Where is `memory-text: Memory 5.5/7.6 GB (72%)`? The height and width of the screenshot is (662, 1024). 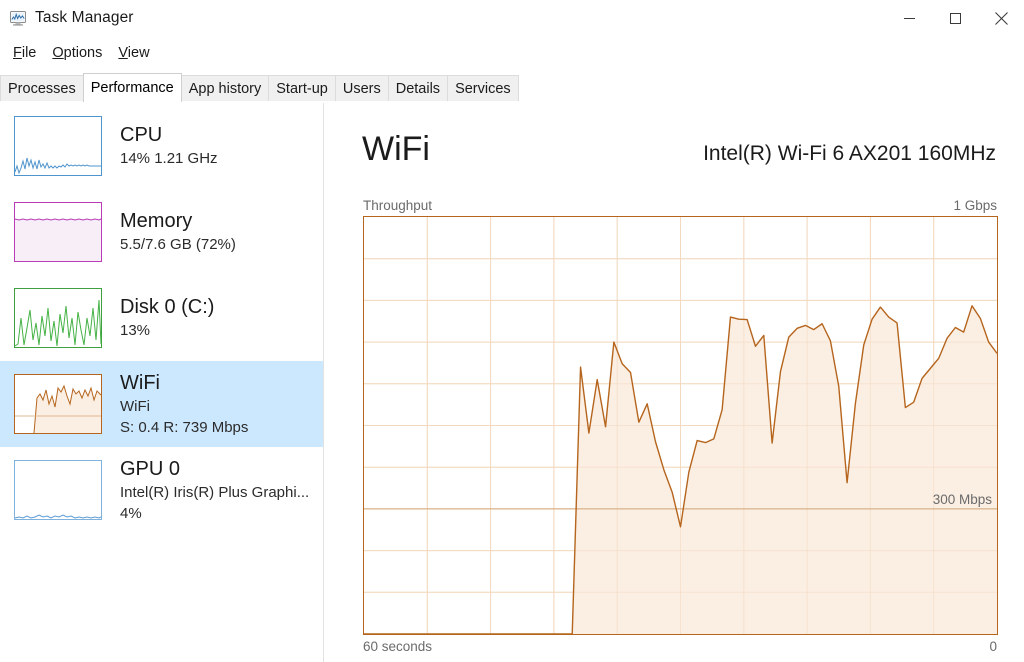 memory-text: Memory 5.5/7.6 GB (72%) is located at coordinates (178, 232).